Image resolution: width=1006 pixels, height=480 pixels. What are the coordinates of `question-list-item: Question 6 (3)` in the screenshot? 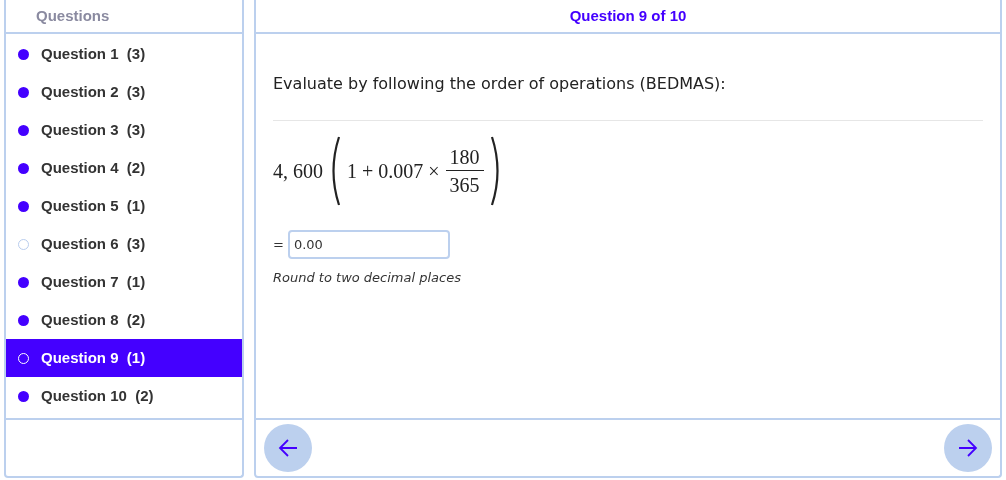 It's located at (124, 244).